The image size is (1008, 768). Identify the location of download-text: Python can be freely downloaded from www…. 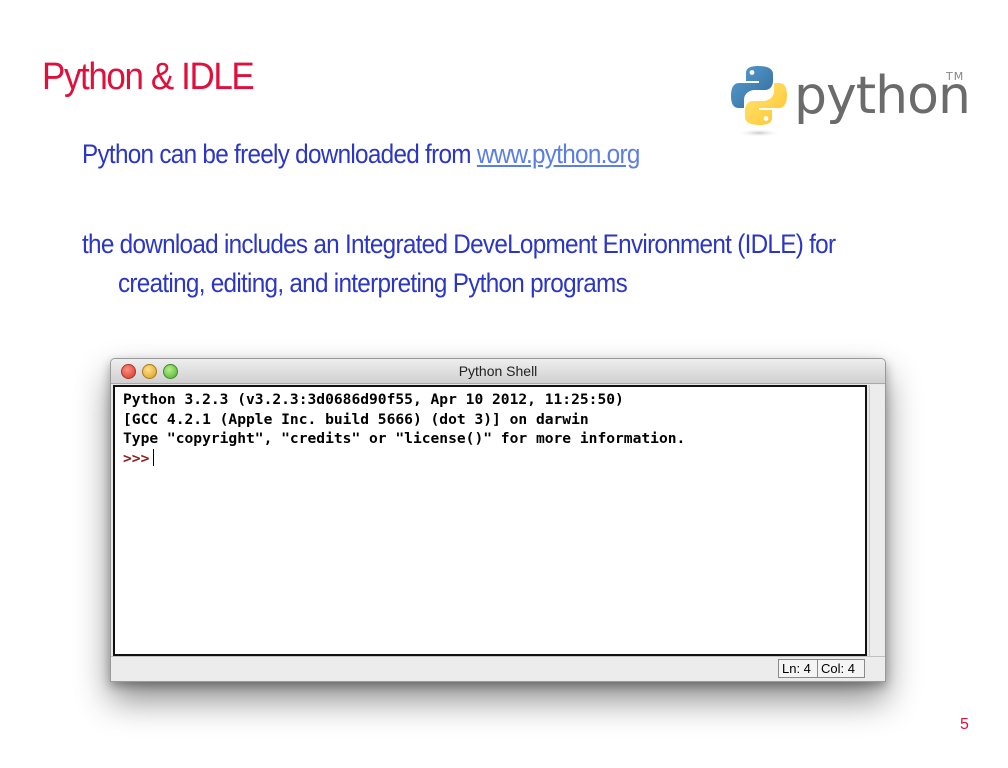
(361, 154).